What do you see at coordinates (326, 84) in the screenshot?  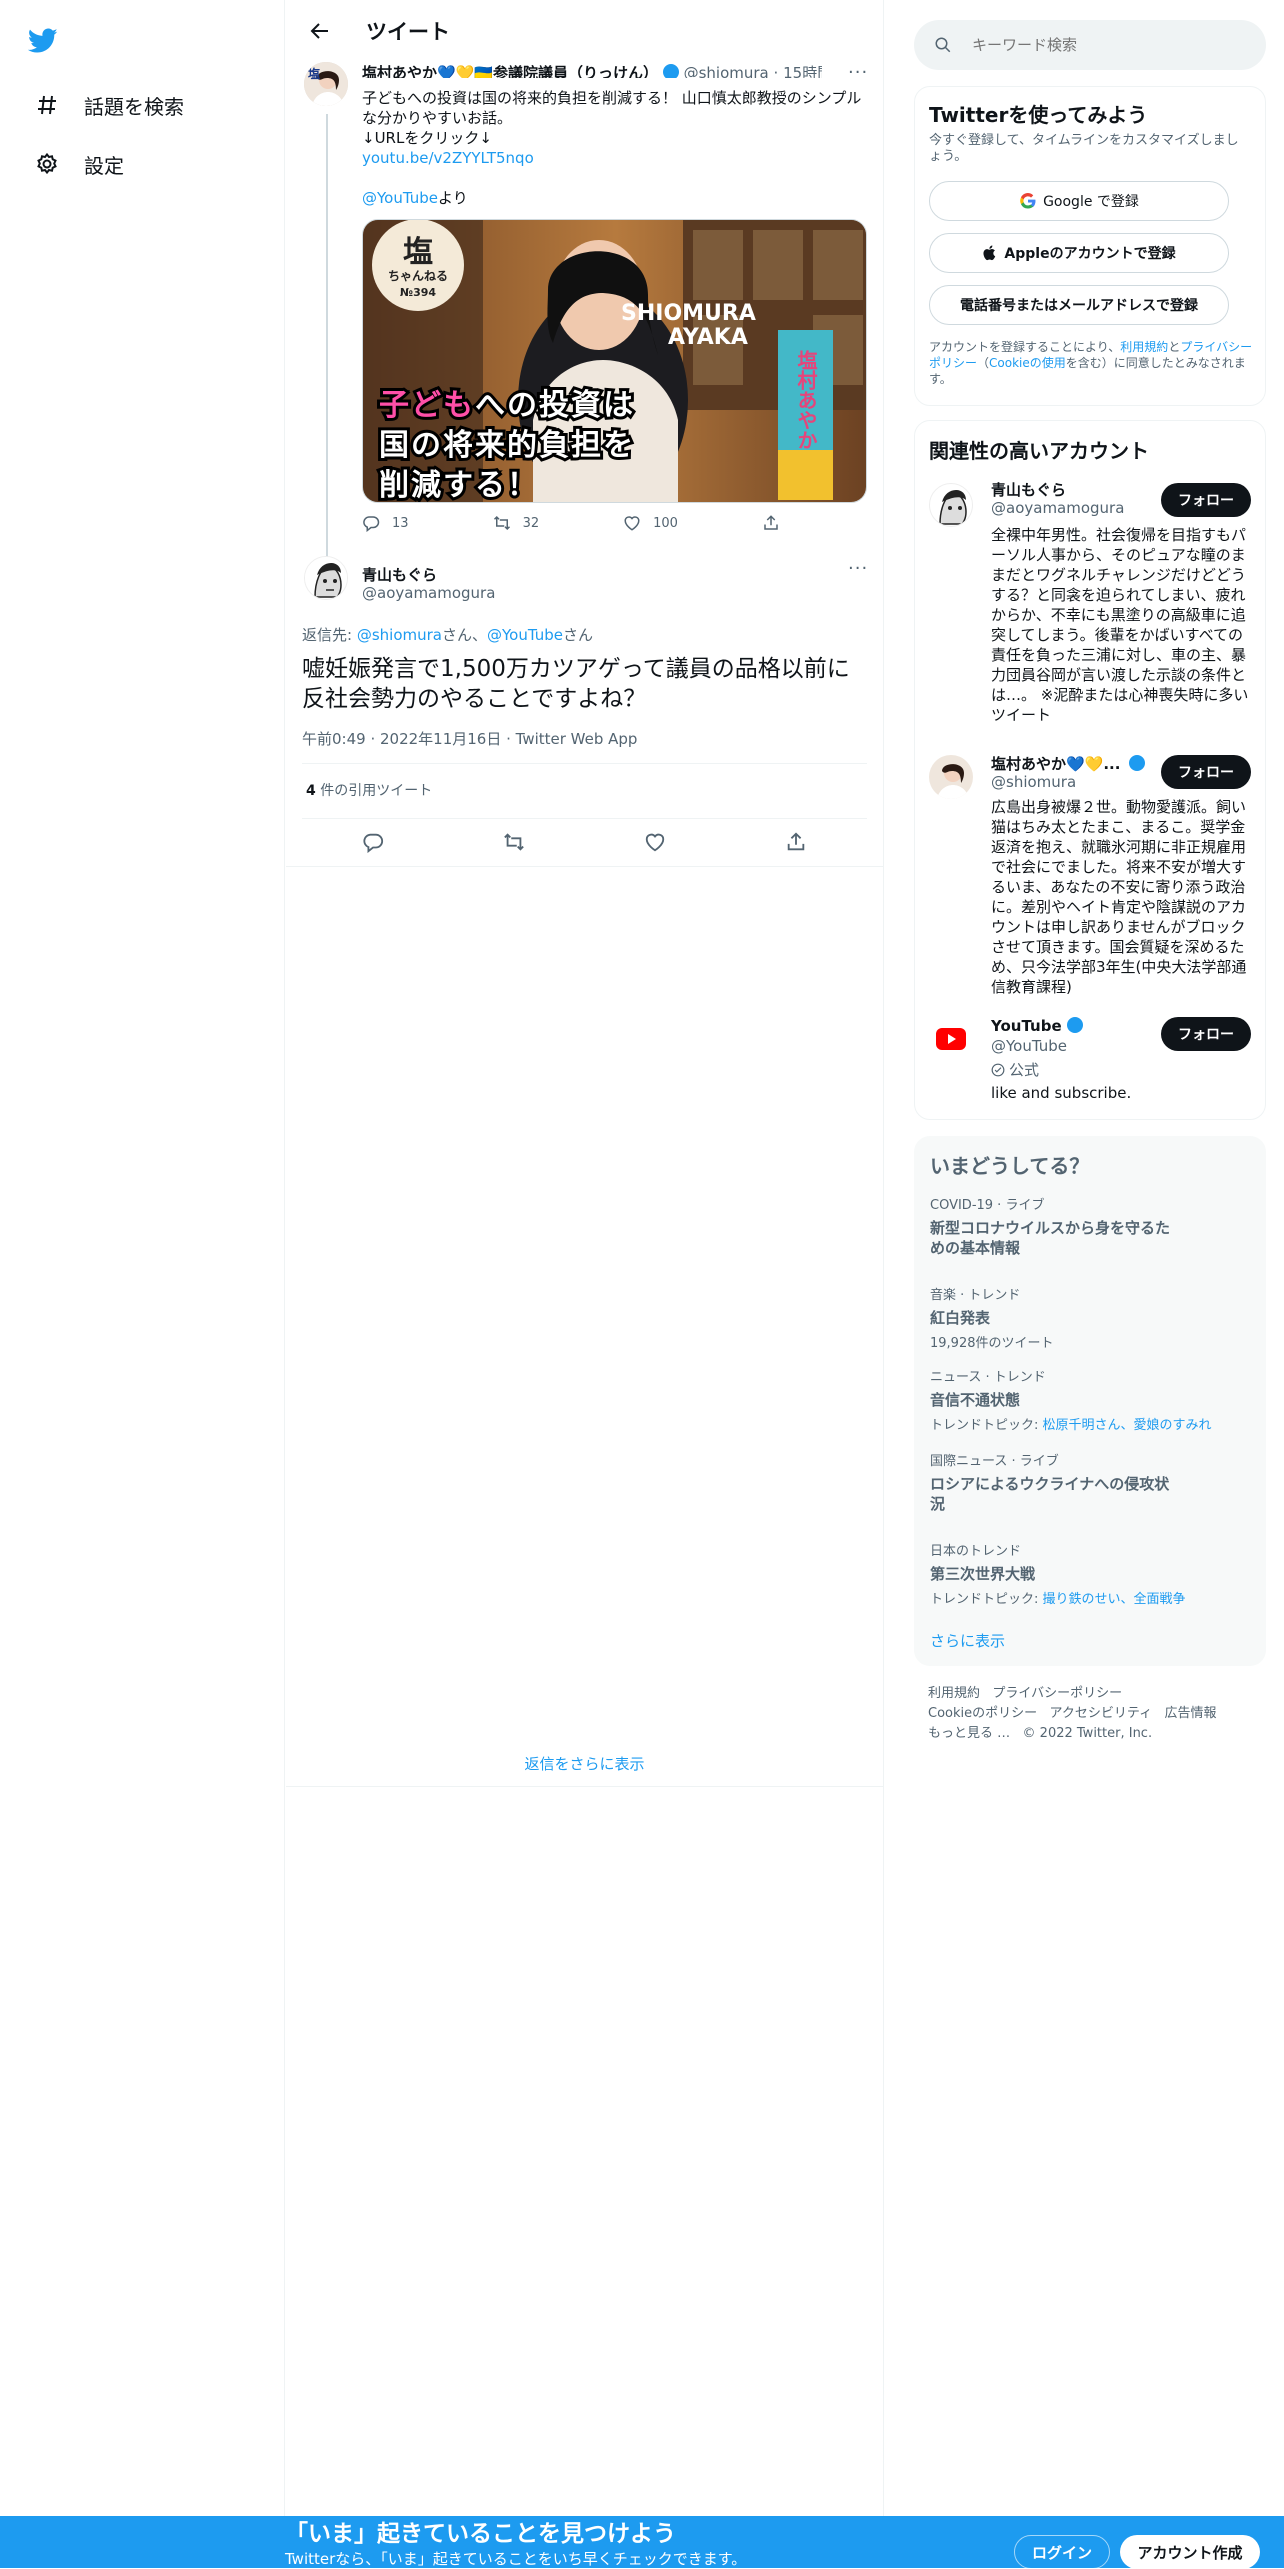 I see `avatar: 塩` at bounding box center [326, 84].